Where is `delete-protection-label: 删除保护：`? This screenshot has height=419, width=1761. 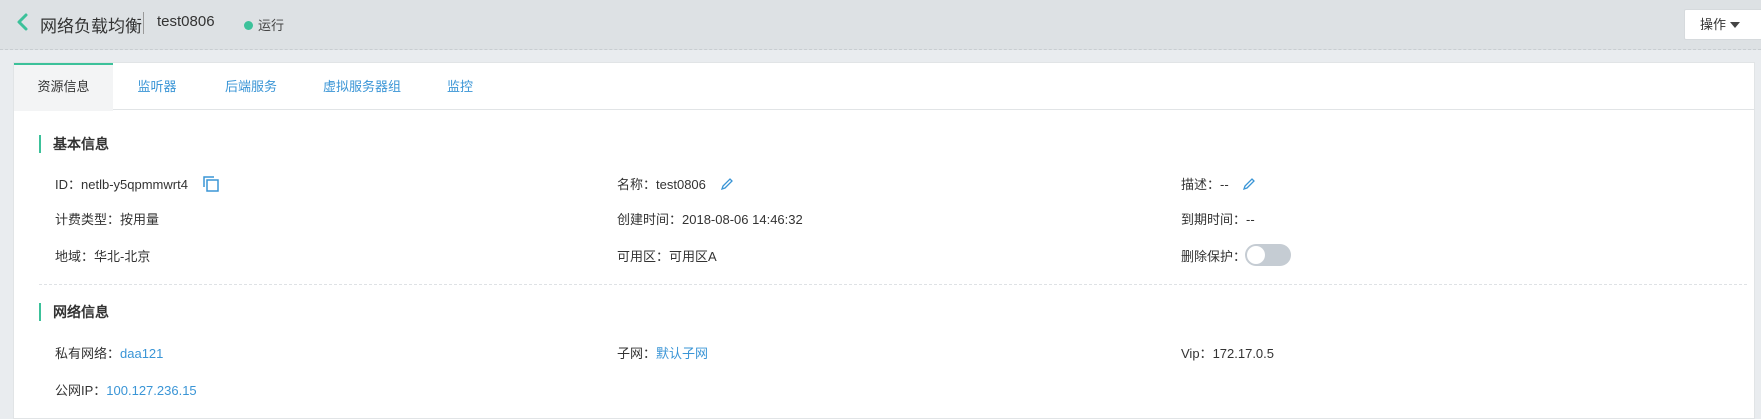
delete-protection-label: 删除保护： is located at coordinates (1214, 256).